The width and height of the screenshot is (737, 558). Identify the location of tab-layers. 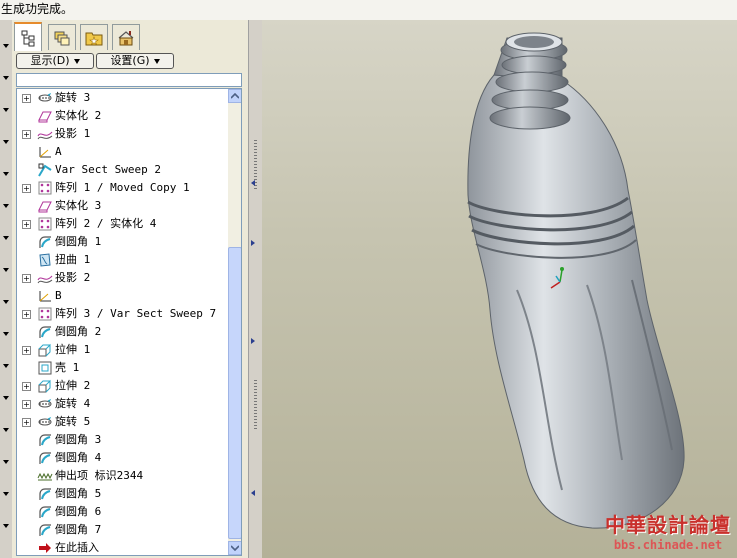
(62, 37).